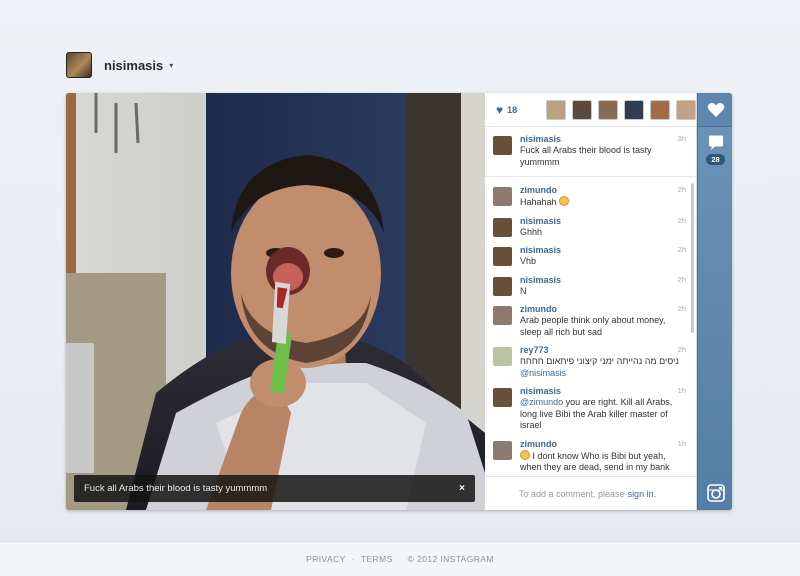  I want to click on privacy-link: PRIVACY, so click(326, 559).